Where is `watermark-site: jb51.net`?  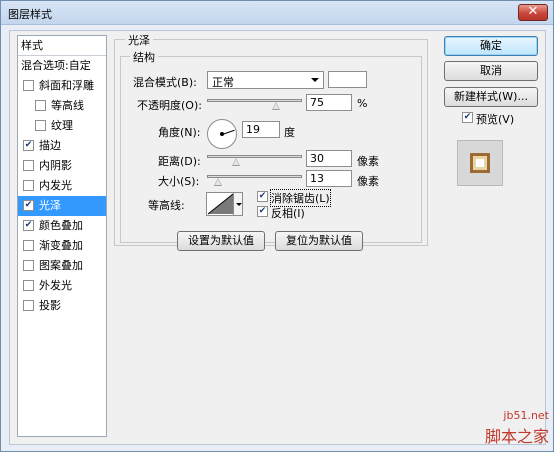 watermark-site: jb51.net is located at coordinates (526, 415).